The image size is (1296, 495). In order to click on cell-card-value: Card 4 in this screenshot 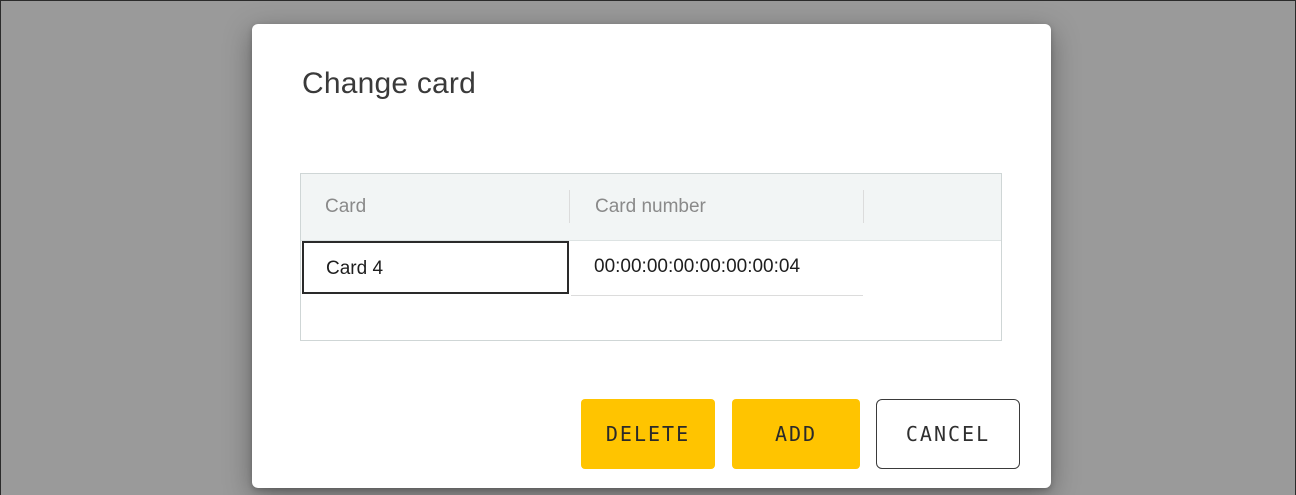, I will do `click(355, 268)`.